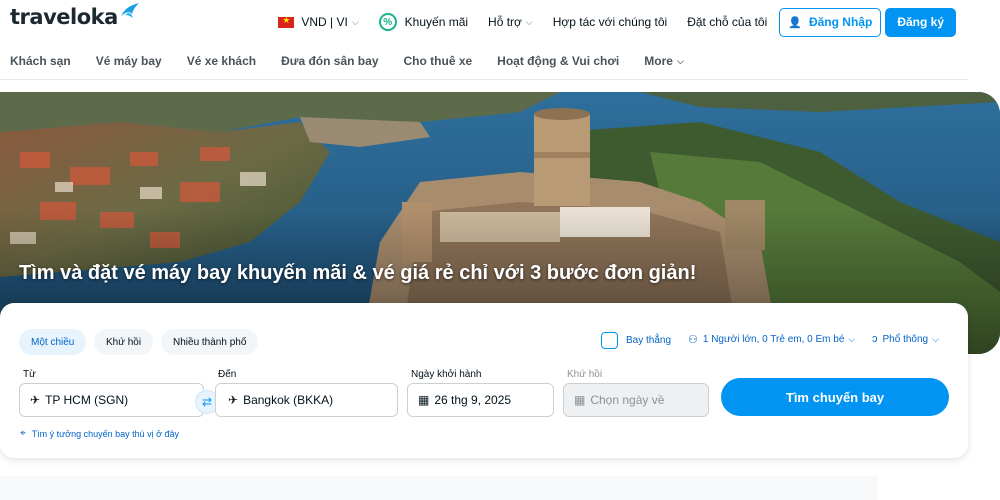 The width and height of the screenshot is (1000, 500). I want to click on passenger-label: 1 Người lớn, 0 Trẻ em, 0 Em bé, so click(773, 339).